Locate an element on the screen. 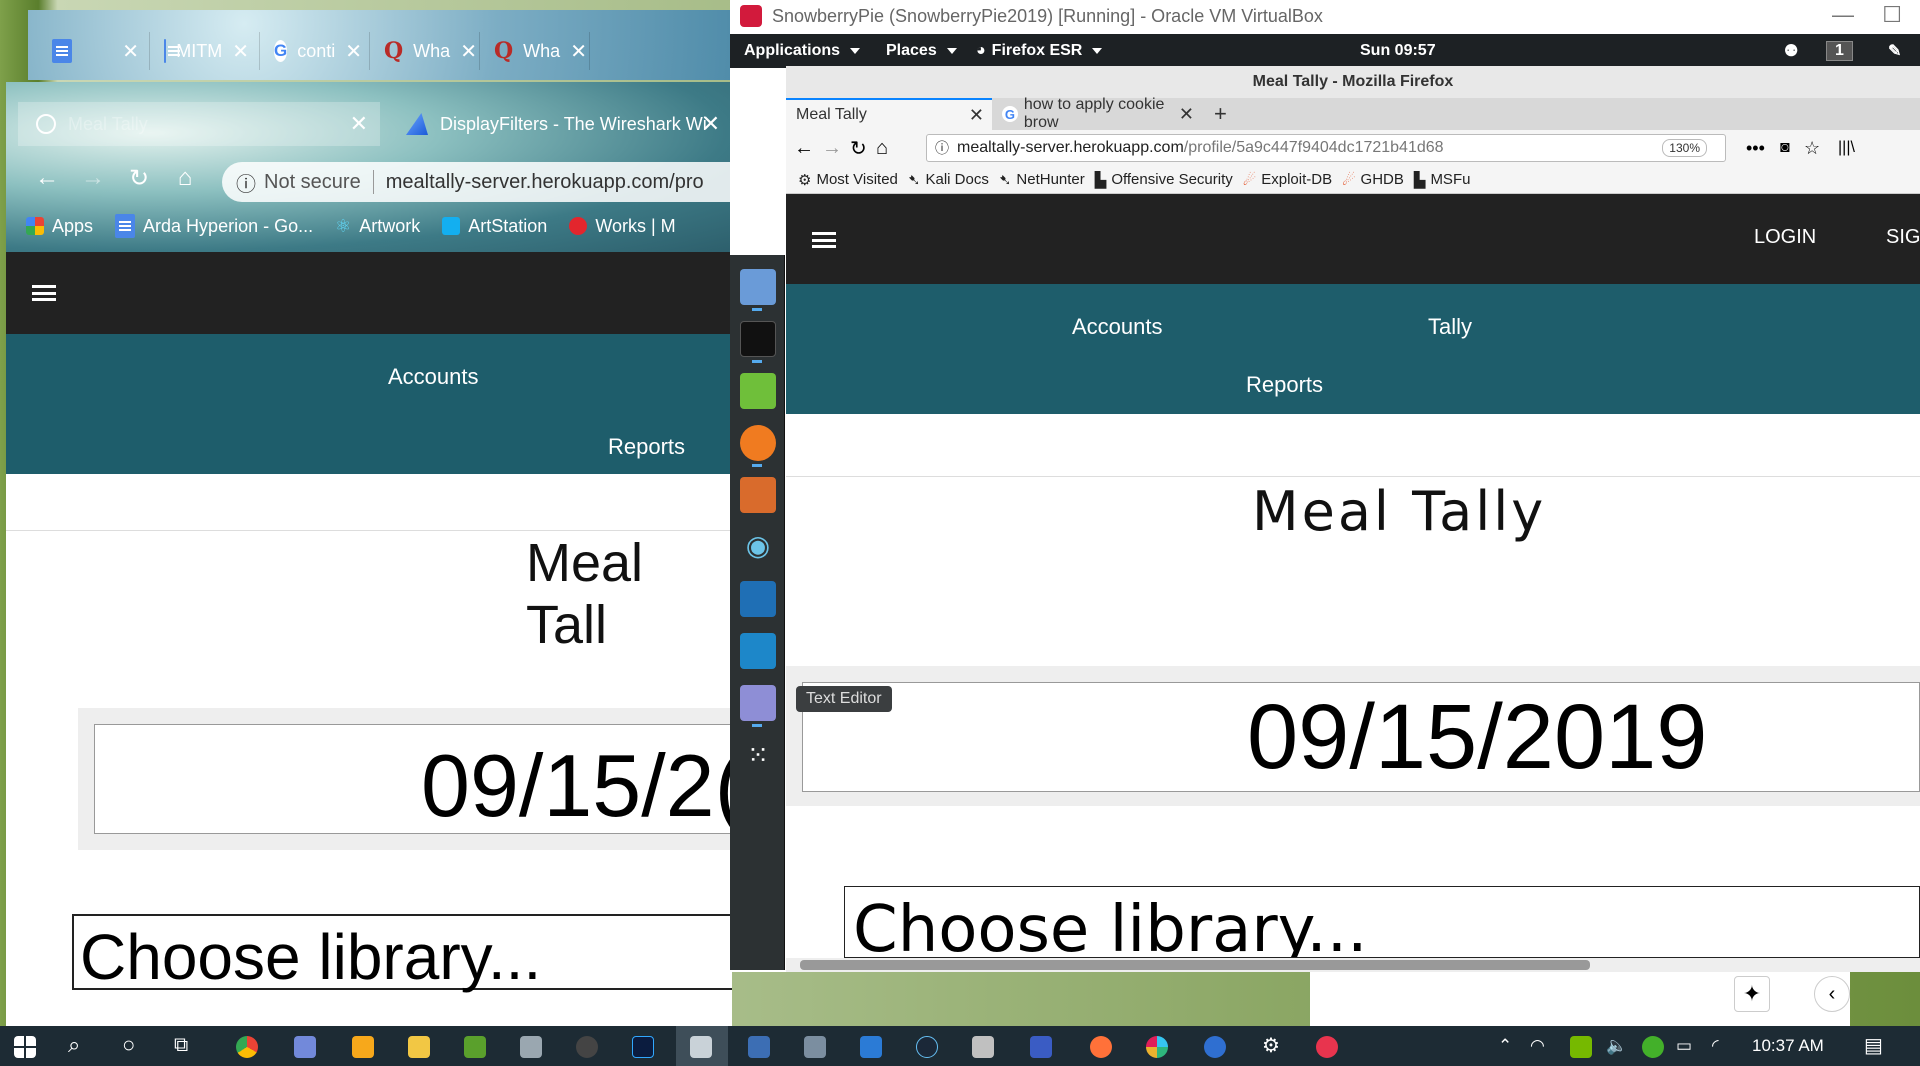 The height and width of the screenshot is (1066, 1920). login-button: LOGIN is located at coordinates (1785, 237).